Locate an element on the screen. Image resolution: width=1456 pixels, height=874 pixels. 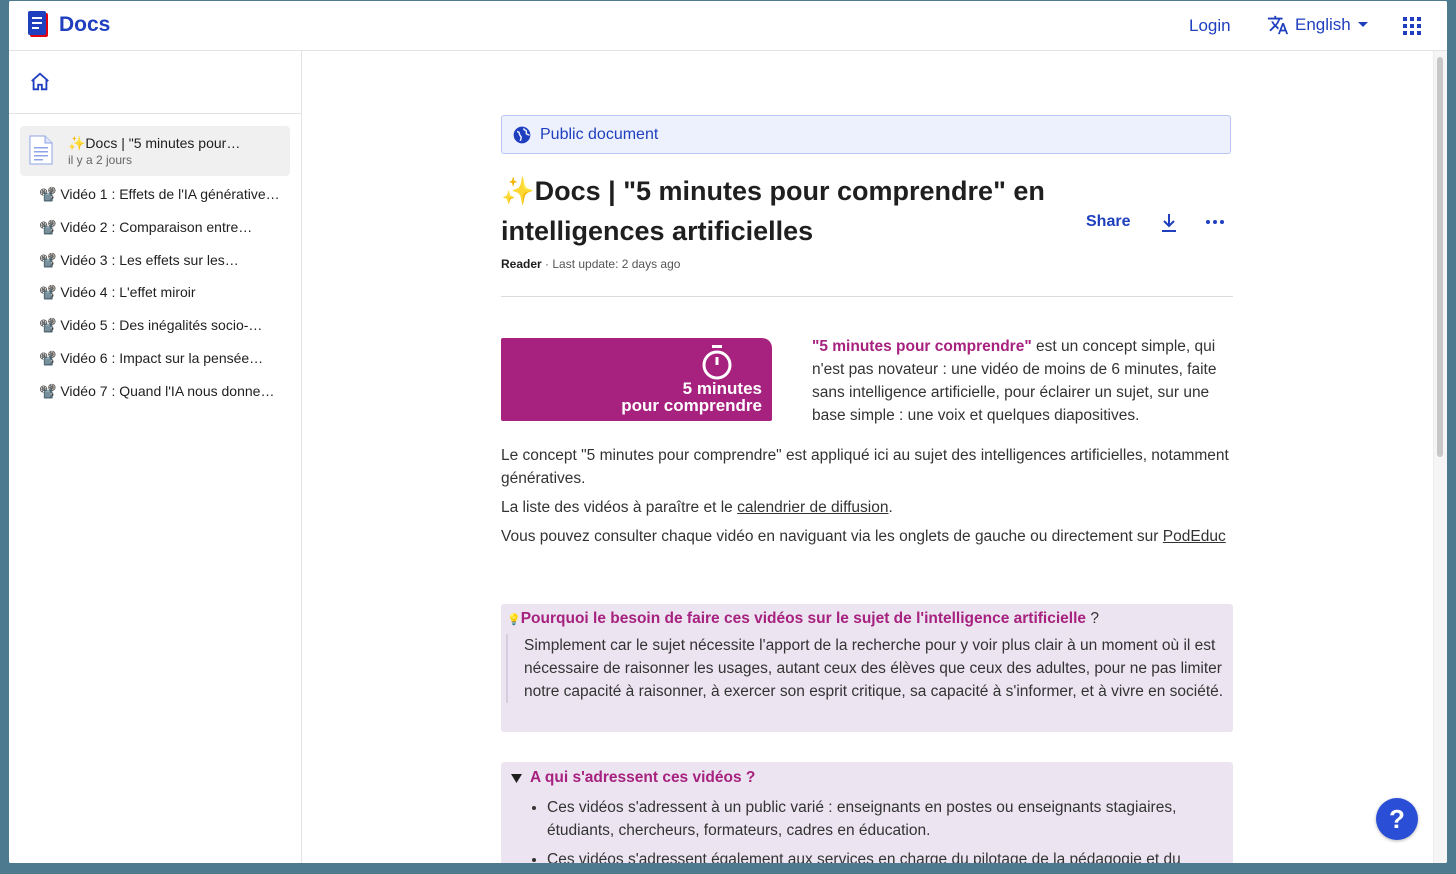
title-divider is located at coordinates (867, 296).